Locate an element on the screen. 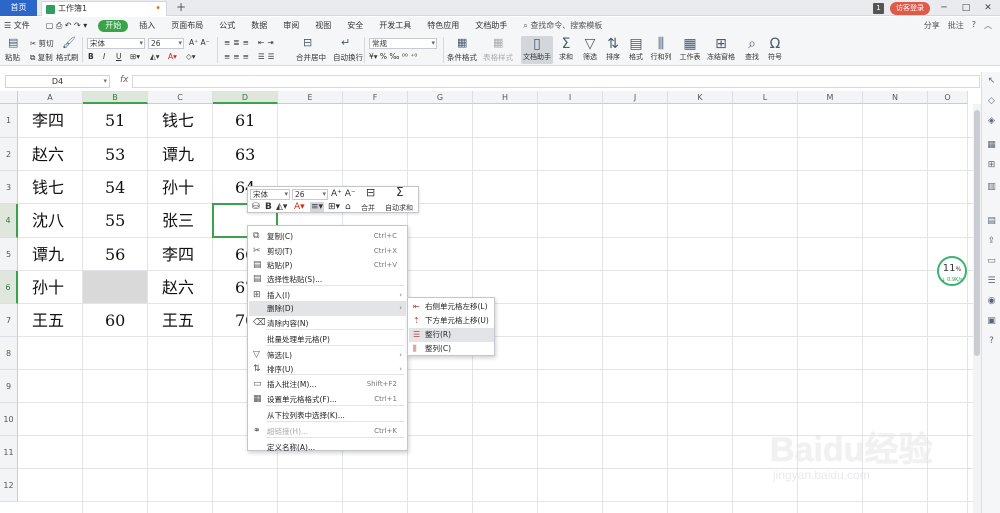  copy-button: ⧉ 复制 is located at coordinates (41, 57).